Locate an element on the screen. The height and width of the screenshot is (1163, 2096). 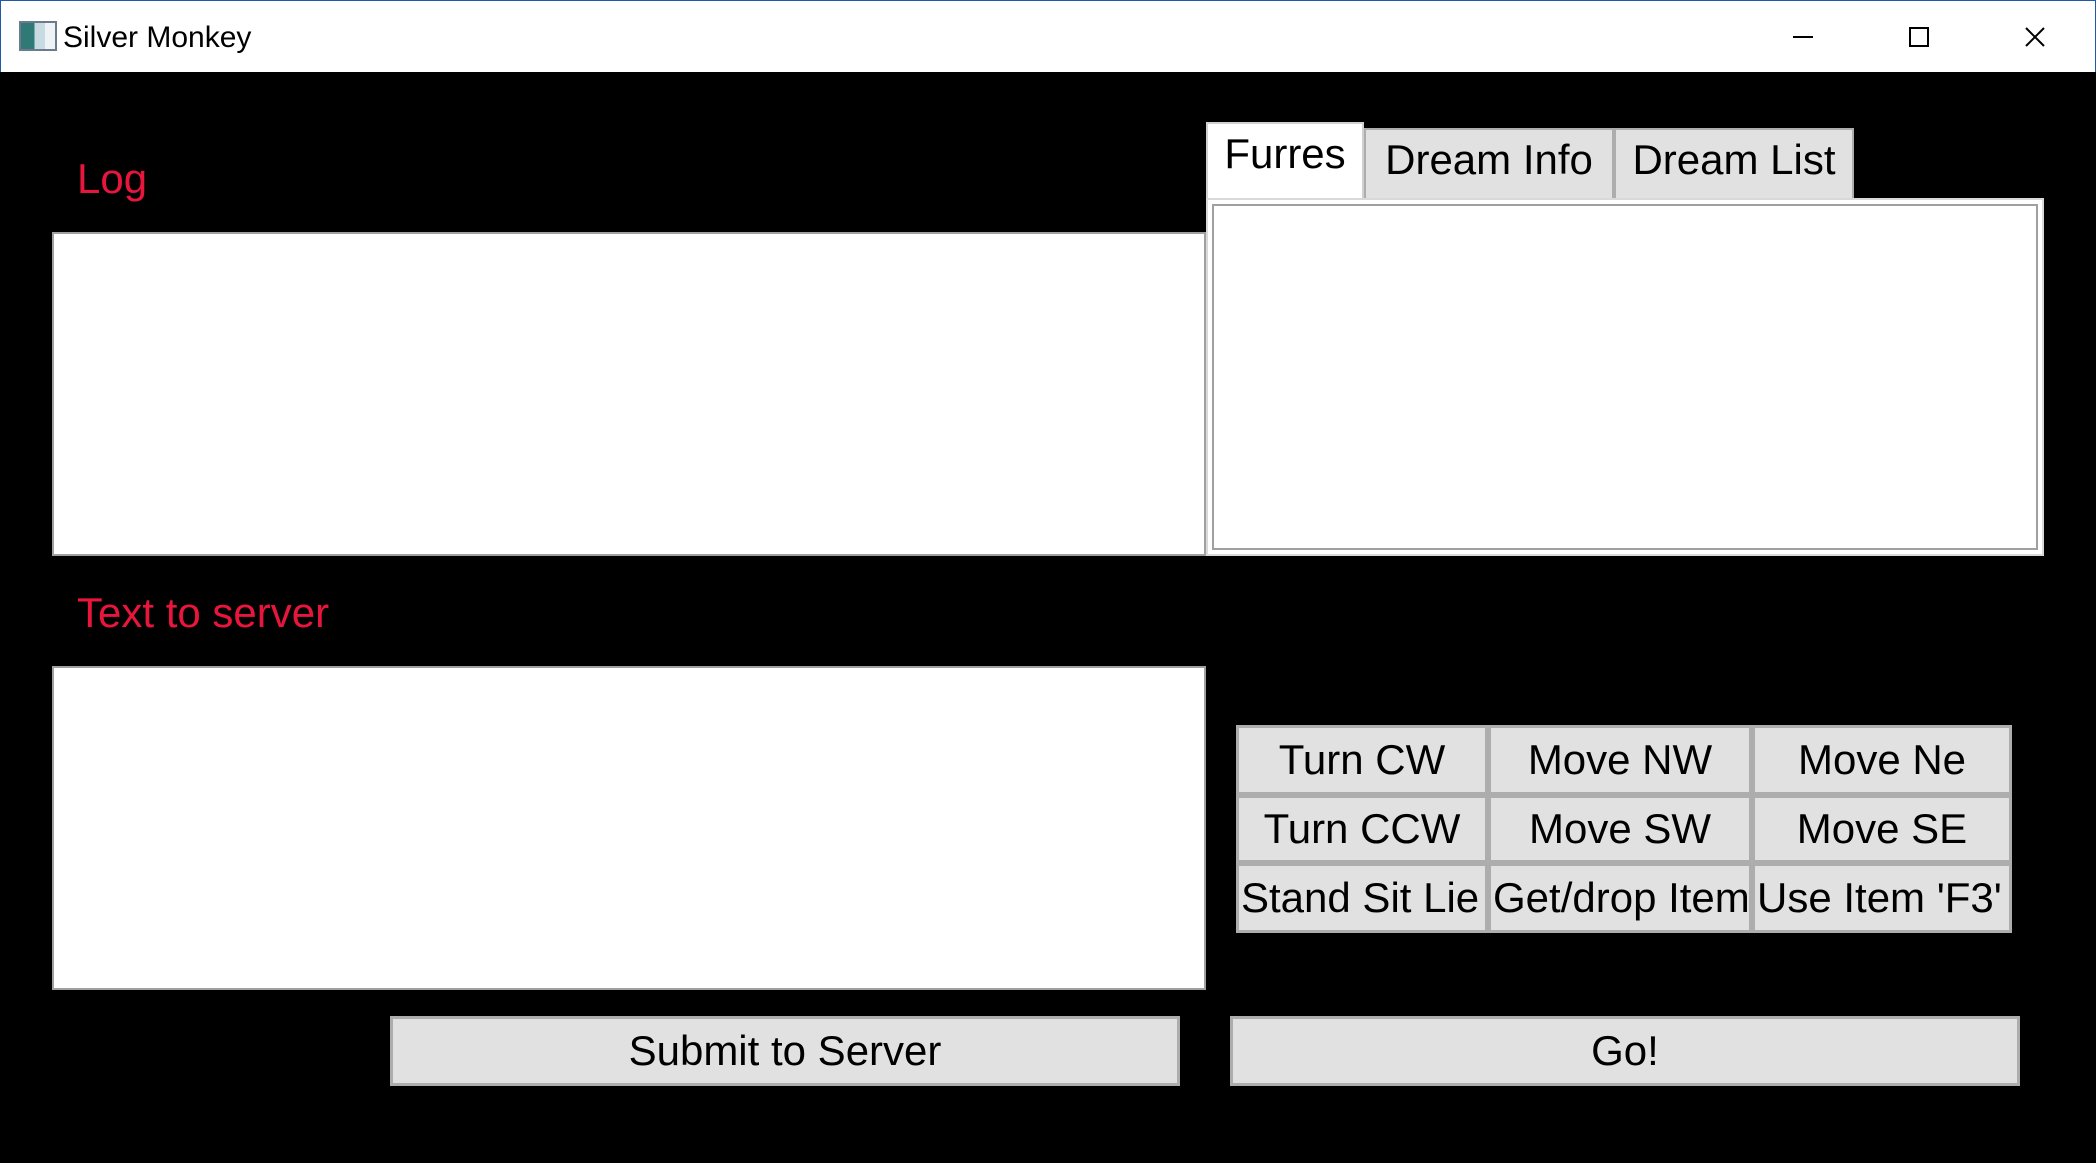
furres-list is located at coordinates (1625, 377).